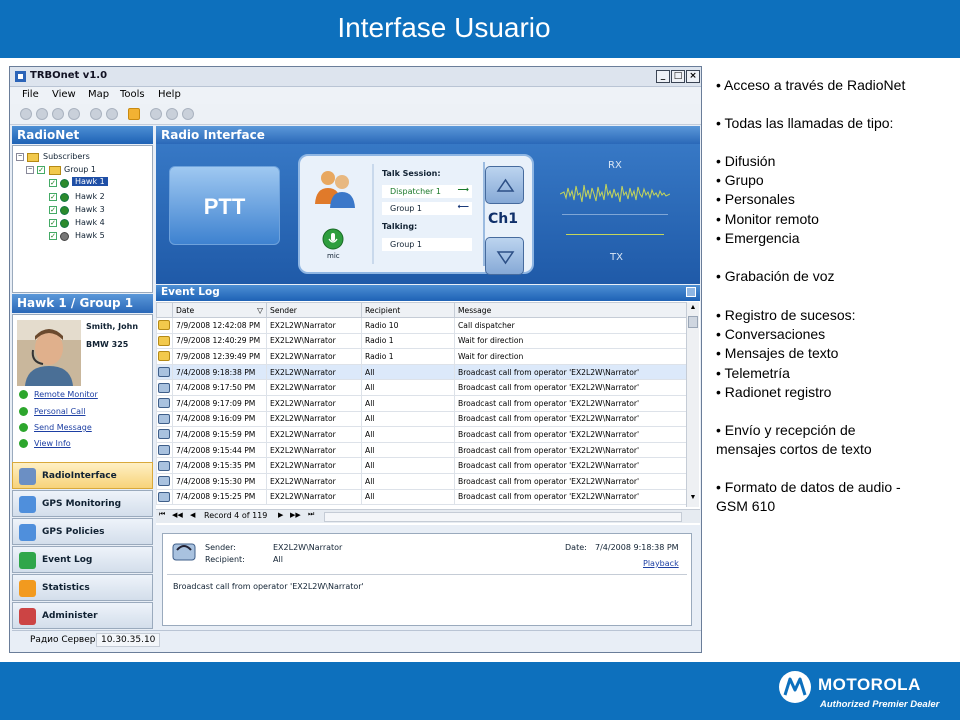 Image resolution: width=960 pixels, height=720 pixels. What do you see at coordinates (333, 239) in the screenshot?
I see `mic-icon` at bounding box center [333, 239].